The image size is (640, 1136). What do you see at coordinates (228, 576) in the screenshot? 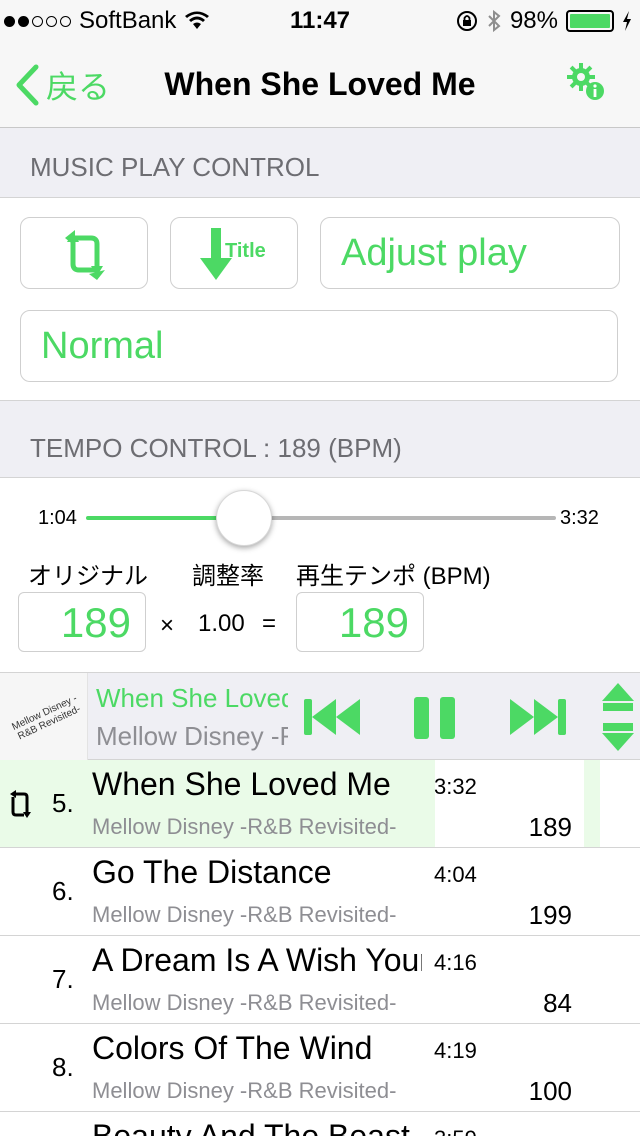
I see `rate-label: 調整率` at bounding box center [228, 576].